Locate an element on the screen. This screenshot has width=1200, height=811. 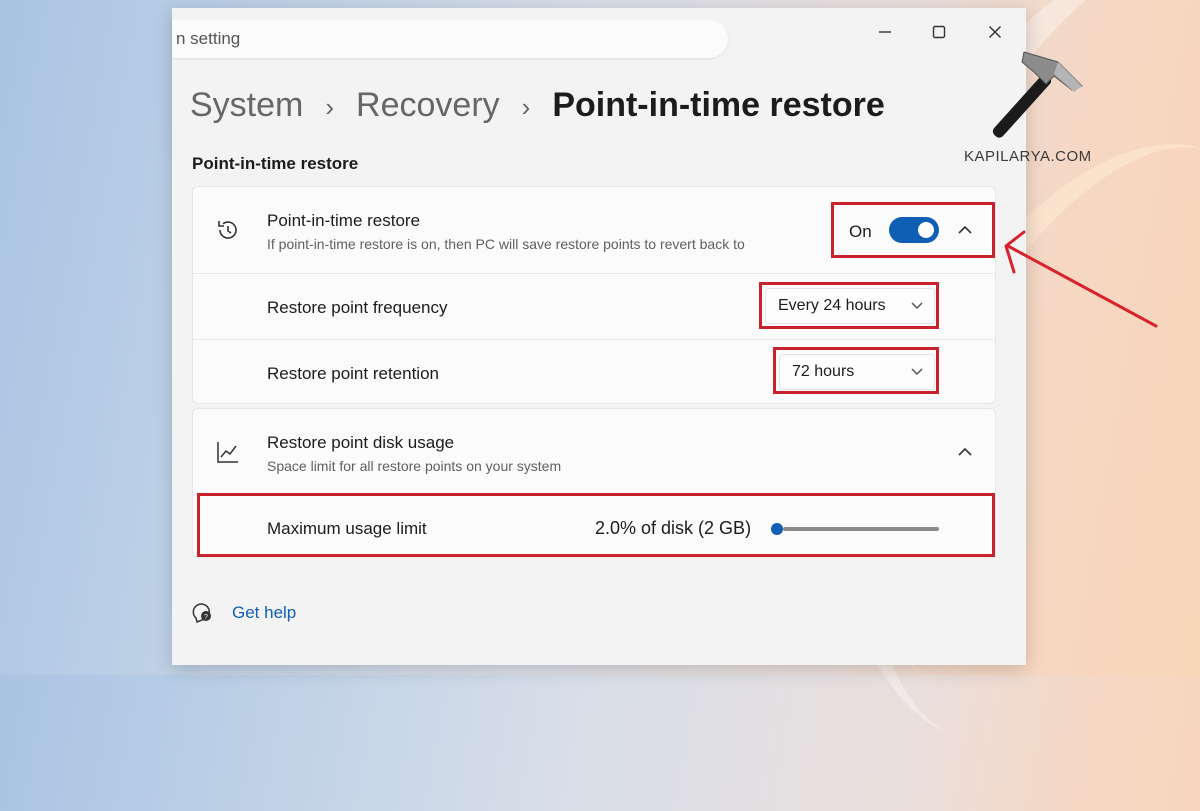
maximize-button is located at coordinates (939, 32).